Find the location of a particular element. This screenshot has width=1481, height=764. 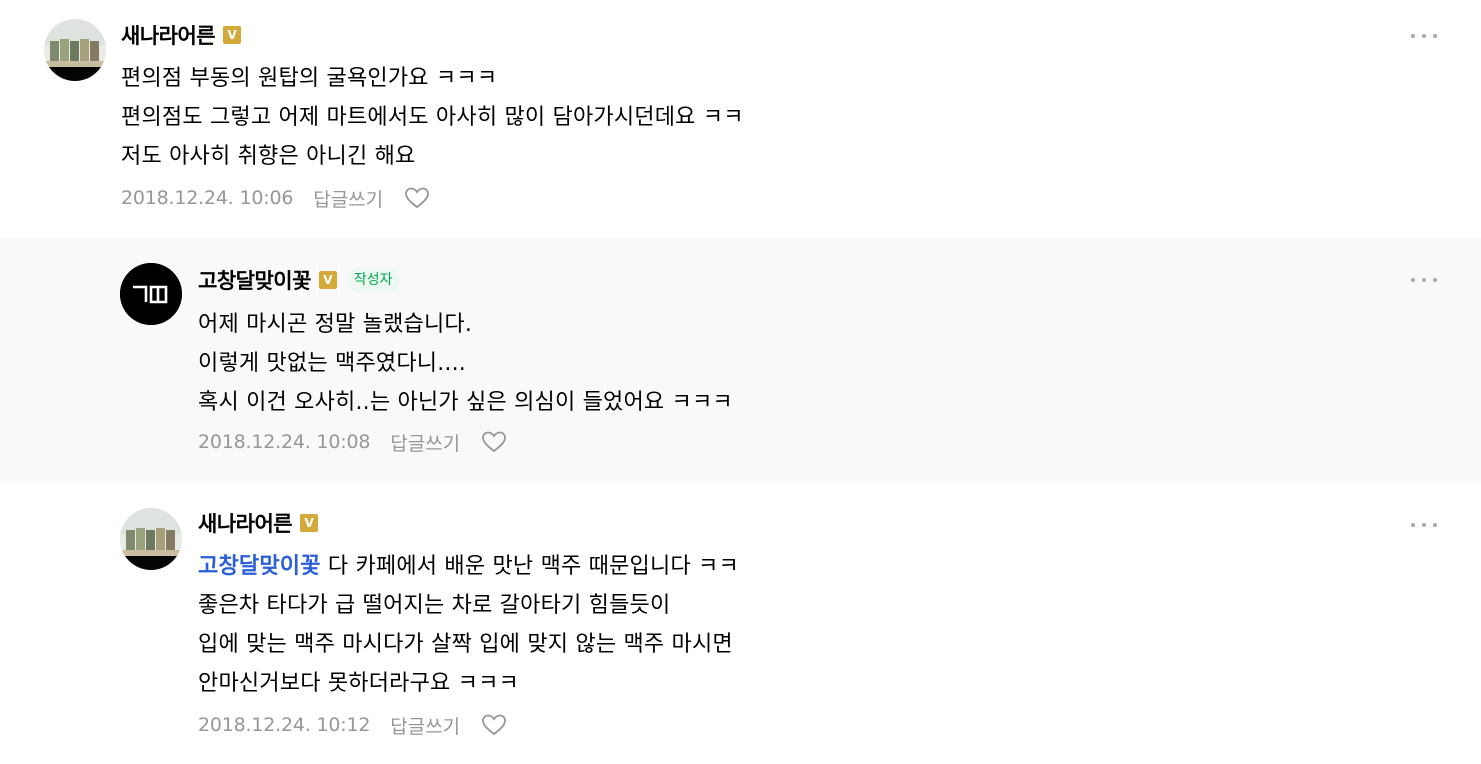

comment-line: 안마신거보다 못하더라구요 ㅋㅋㅋ is located at coordinates (358, 683).